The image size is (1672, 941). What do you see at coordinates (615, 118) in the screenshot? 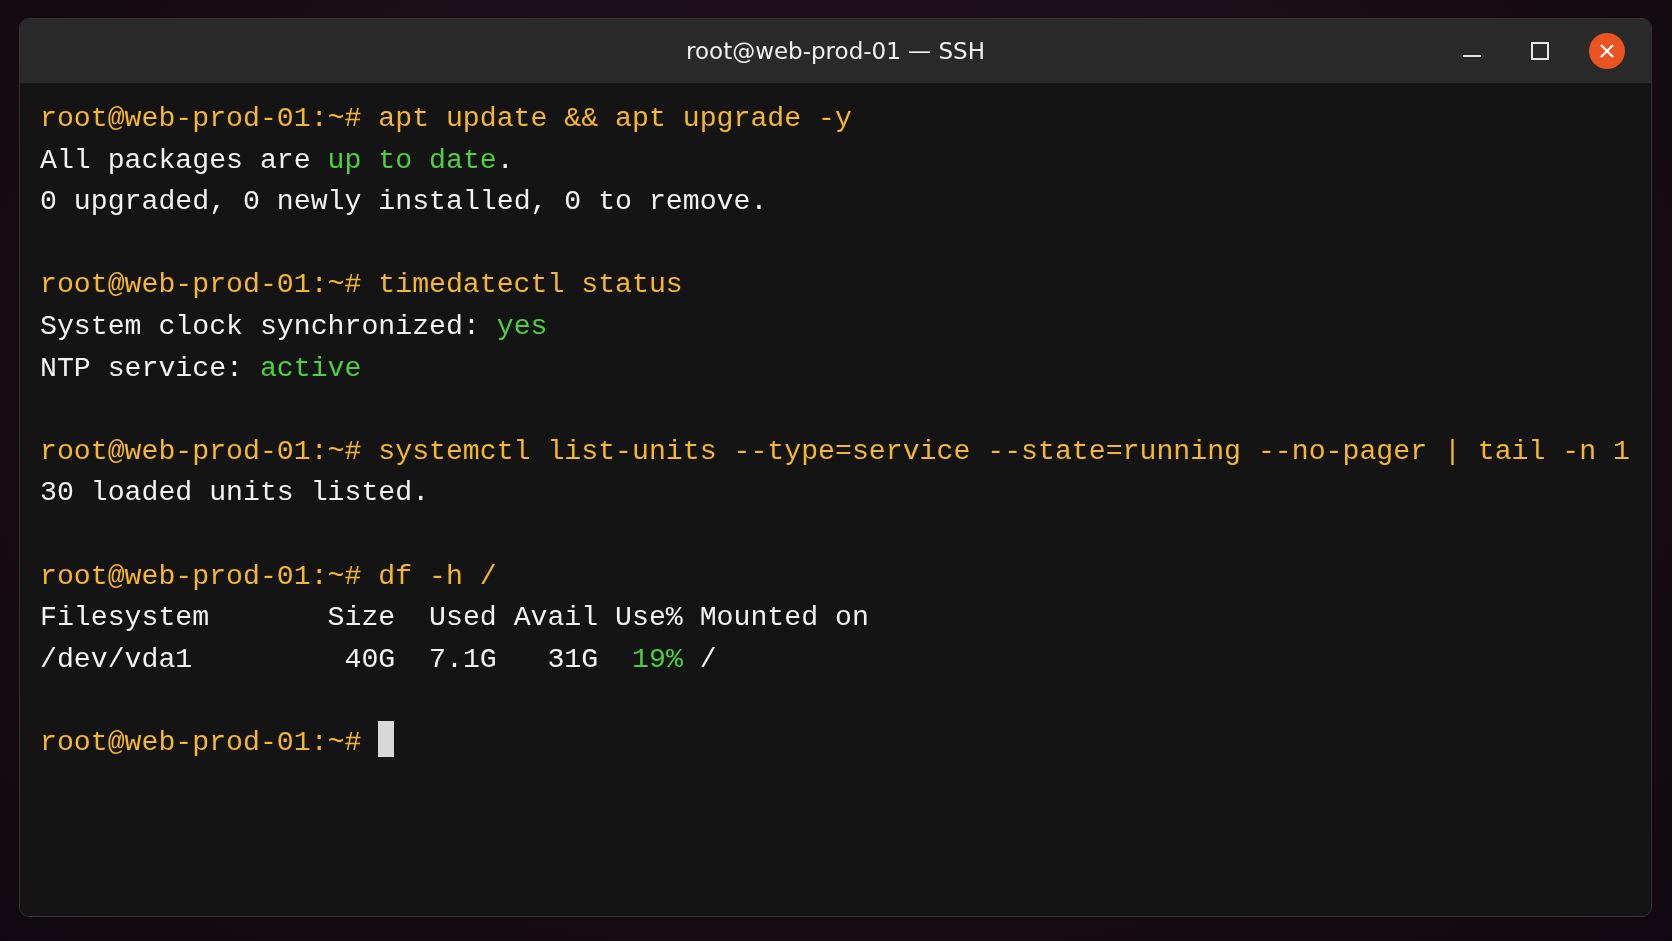
I see `command-text: apt update && apt upgrade -y` at bounding box center [615, 118].